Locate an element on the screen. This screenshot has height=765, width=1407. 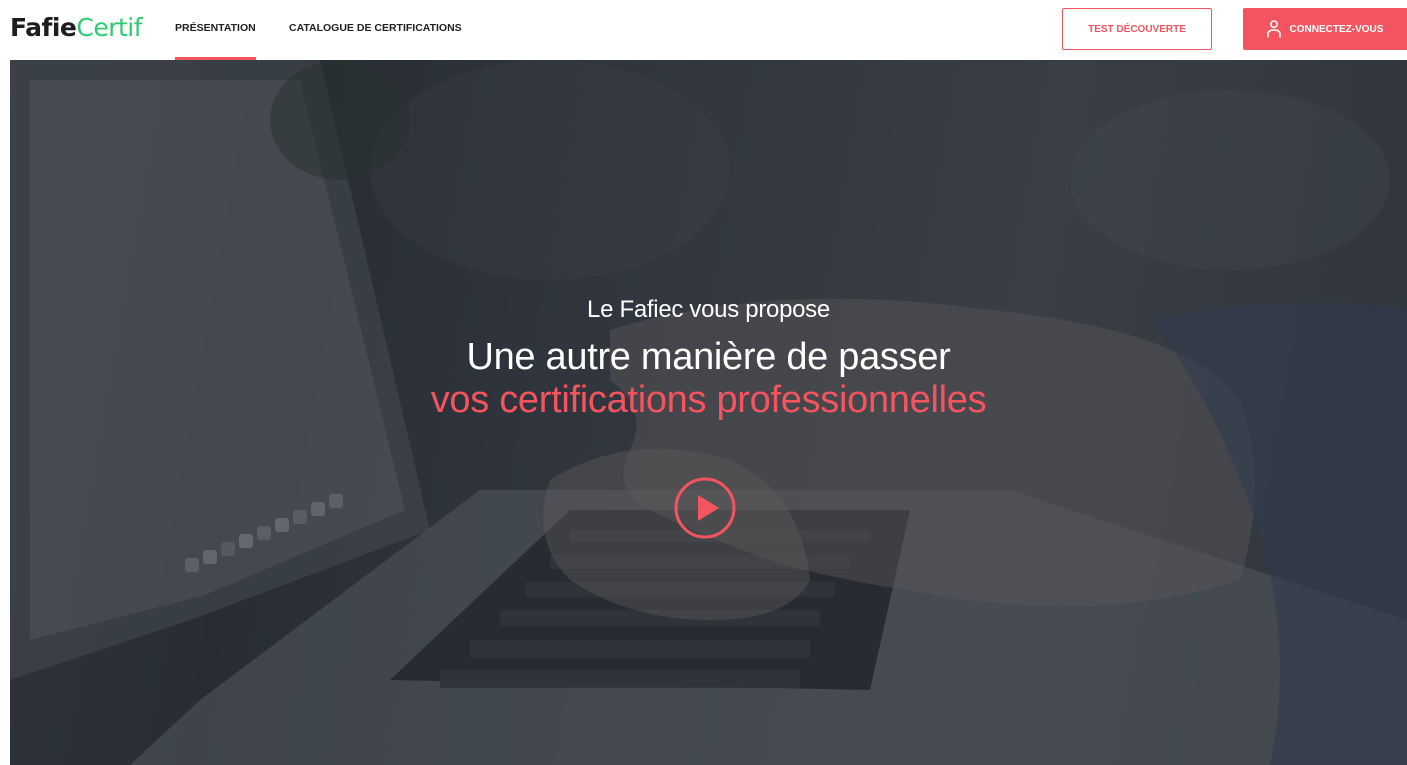
play-icon is located at coordinates (705, 508).